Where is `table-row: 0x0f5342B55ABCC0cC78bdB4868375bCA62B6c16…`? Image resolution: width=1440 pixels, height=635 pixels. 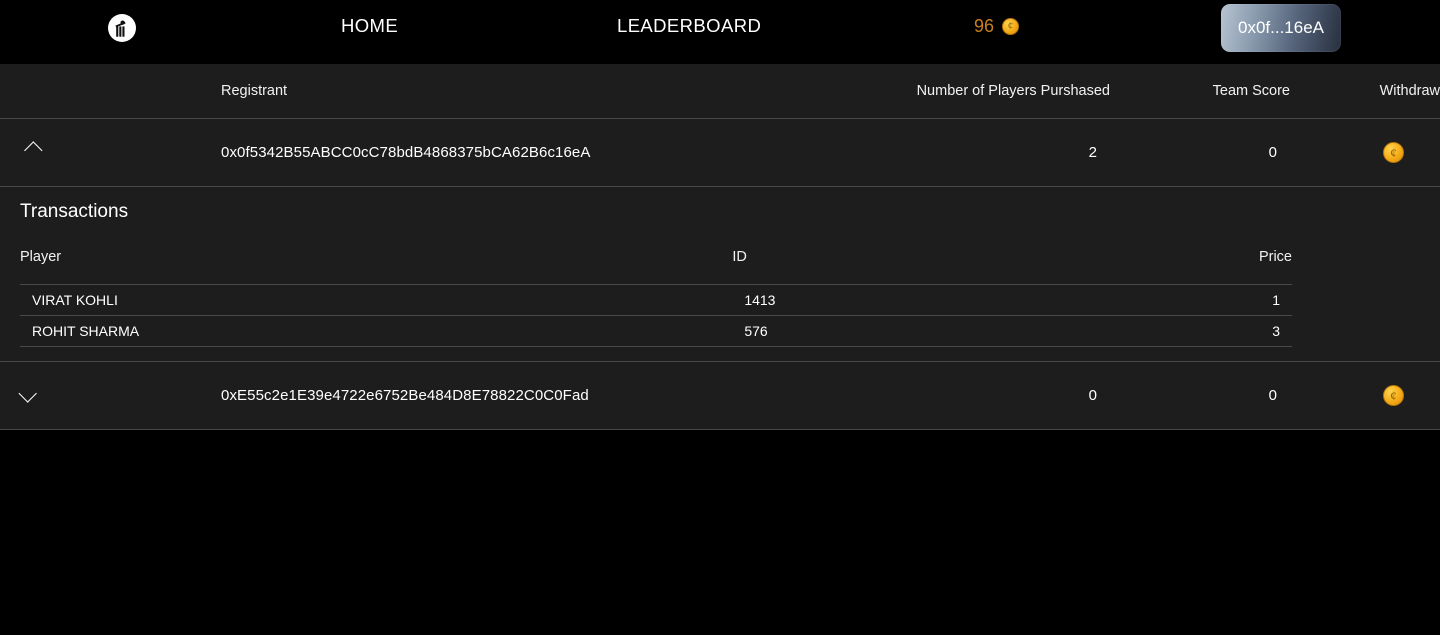
table-row: 0x0f5342B55ABCC0cC78bdB4868375bCA62B6c16… is located at coordinates (720, 152).